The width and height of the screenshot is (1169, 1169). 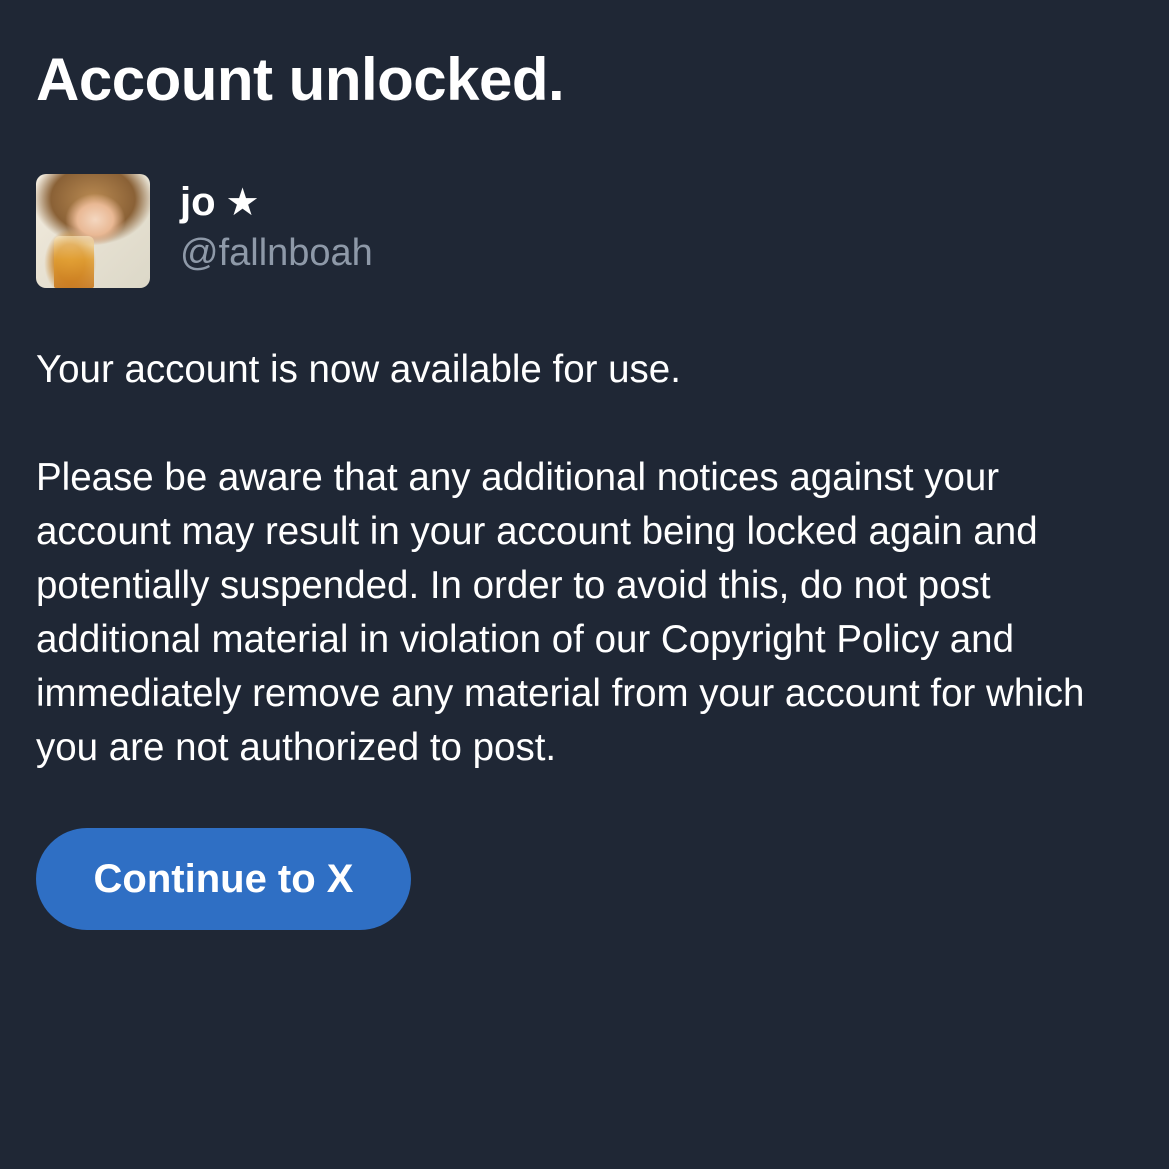 I want to click on avatar-photo-detail, so click(x=74, y=262).